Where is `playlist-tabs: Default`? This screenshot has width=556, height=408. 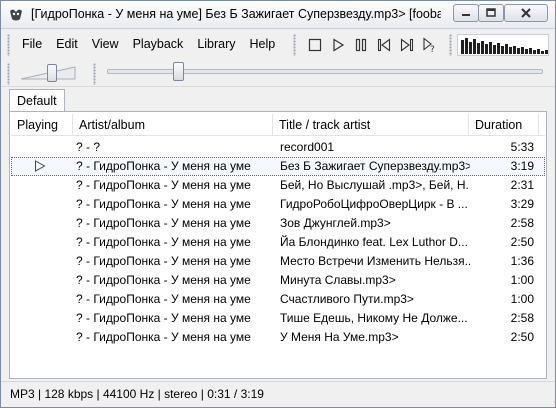 playlist-tabs: Default is located at coordinates (278, 99).